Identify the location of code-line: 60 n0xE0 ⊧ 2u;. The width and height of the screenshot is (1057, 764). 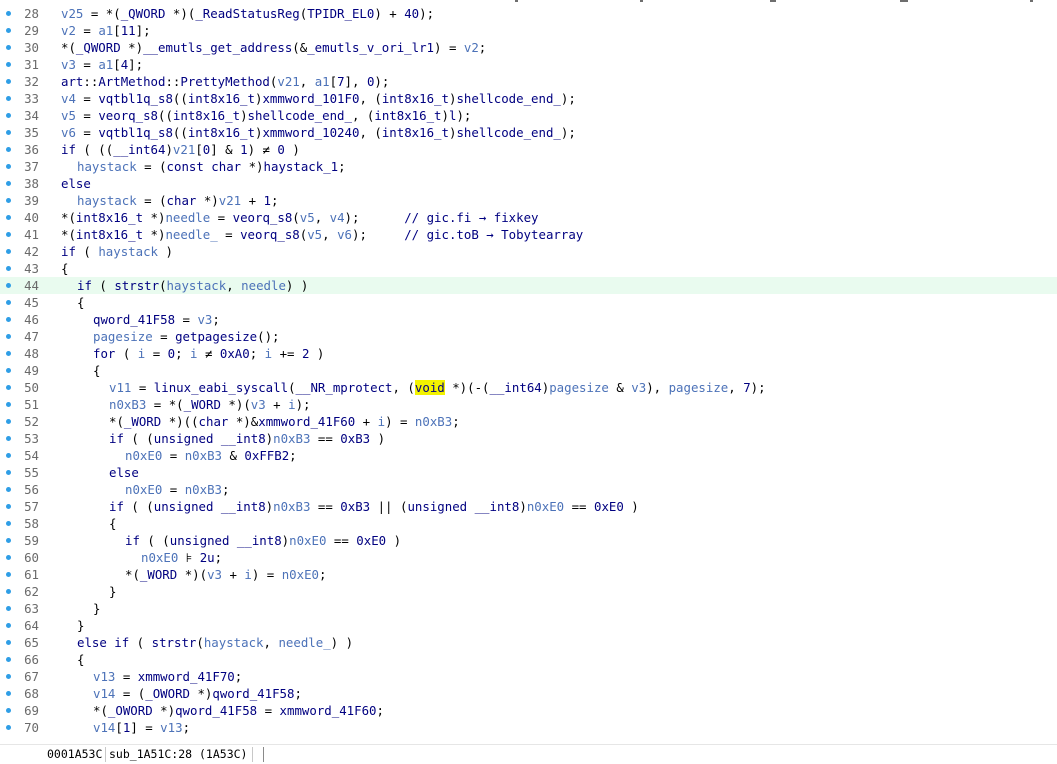
(528, 557).